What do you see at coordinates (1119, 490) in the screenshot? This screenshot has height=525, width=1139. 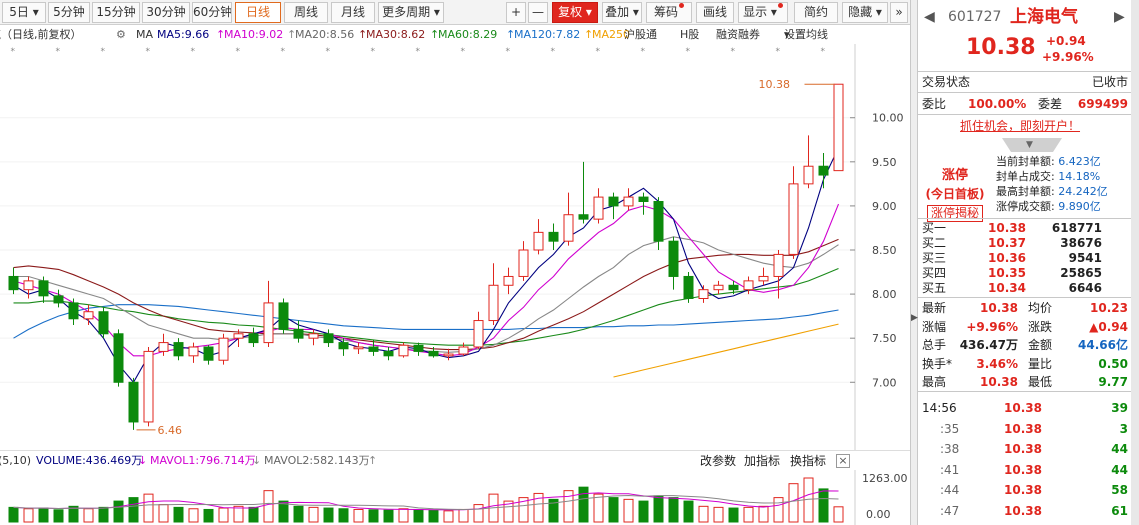 I see `tick-volume: 58` at bounding box center [1119, 490].